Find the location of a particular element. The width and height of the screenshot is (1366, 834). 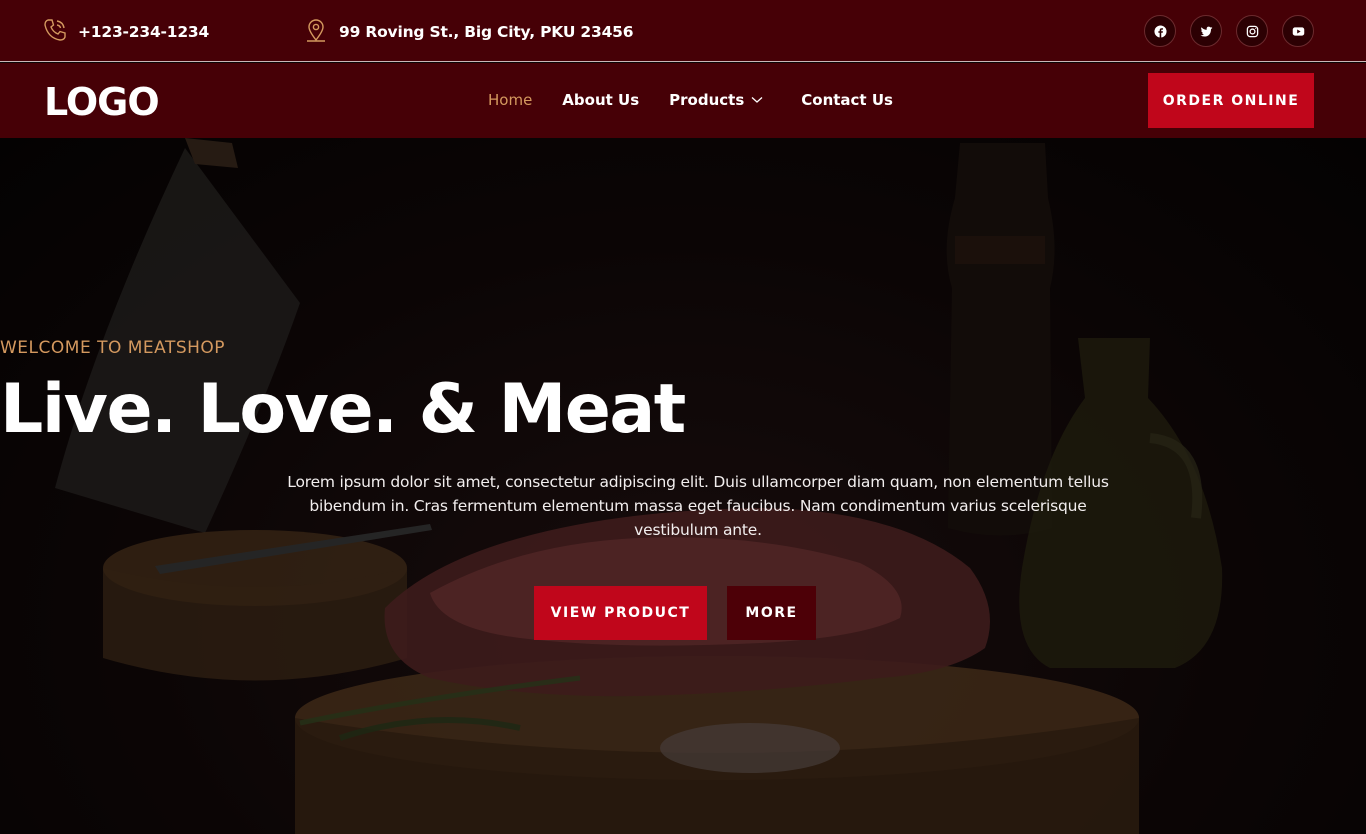

instagram-icon is located at coordinates (1252, 31).